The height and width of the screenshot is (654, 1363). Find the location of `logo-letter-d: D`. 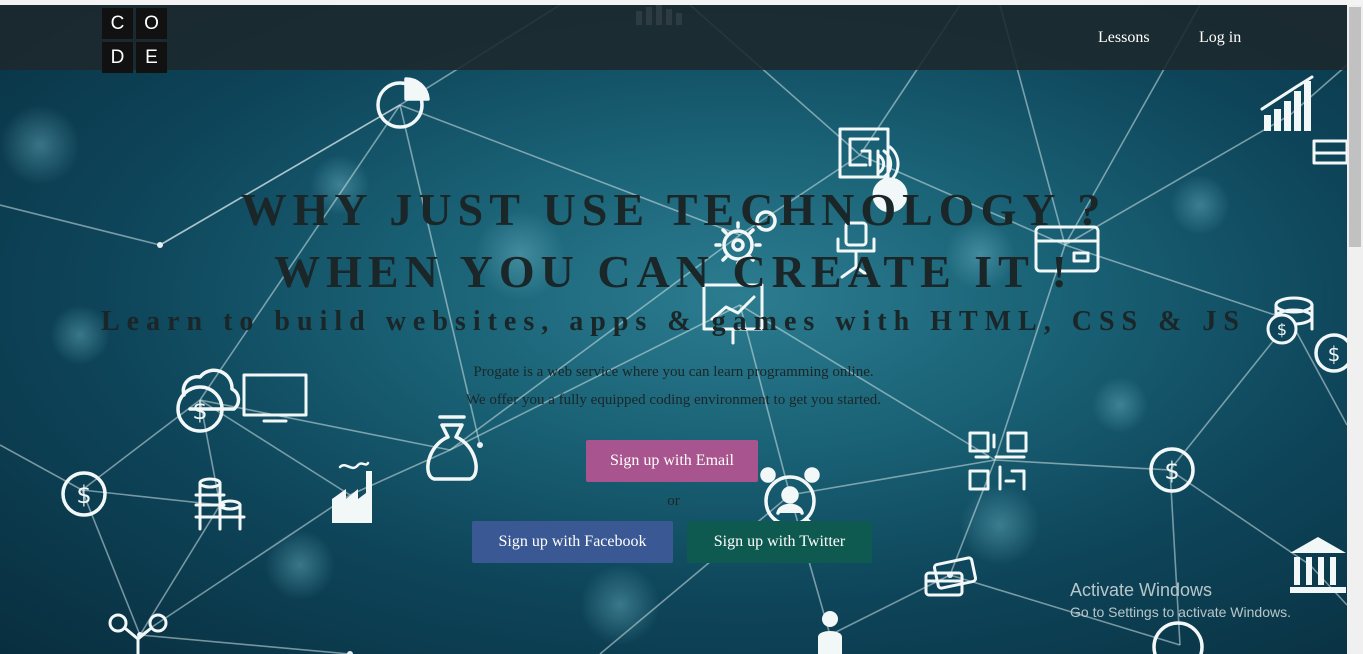

logo-letter-d: D is located at coordinates (117, 57).